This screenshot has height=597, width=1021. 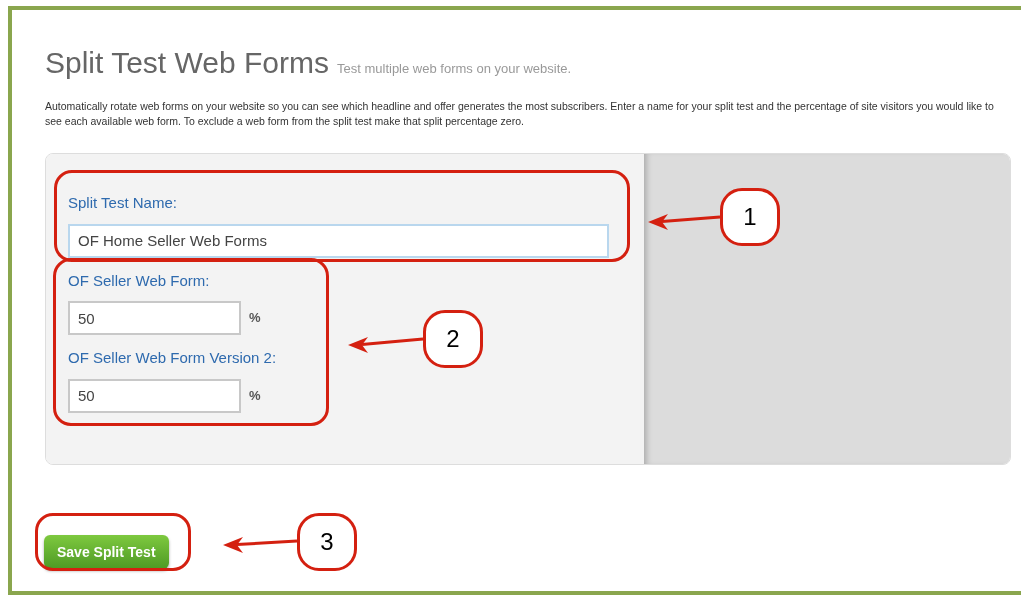 What do you see at coordinates (750, 217) in the screenshot?
I see `callout-number: 1` at bounding box center [750, 217].